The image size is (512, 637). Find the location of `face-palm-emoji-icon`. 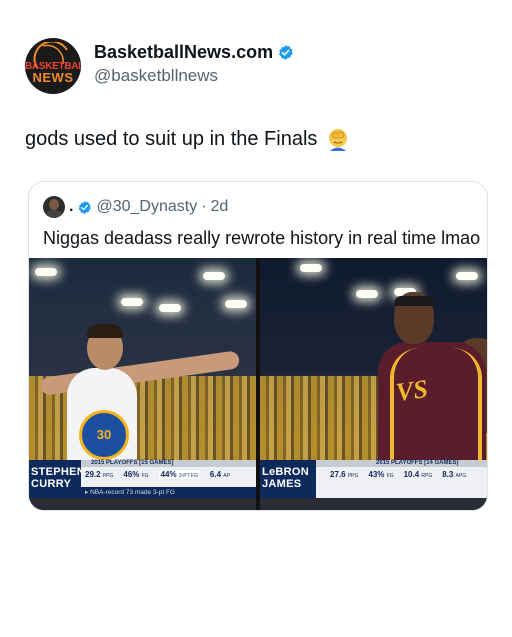

face-palm-emoji-icon is located at coordinates (338, 140).